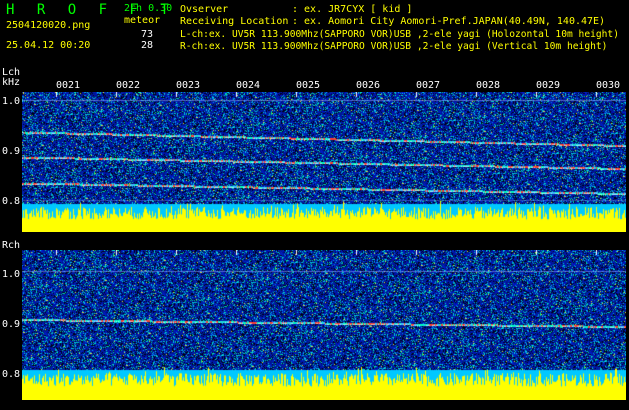  I want to click on time-label: 0027, so click(428, 85).